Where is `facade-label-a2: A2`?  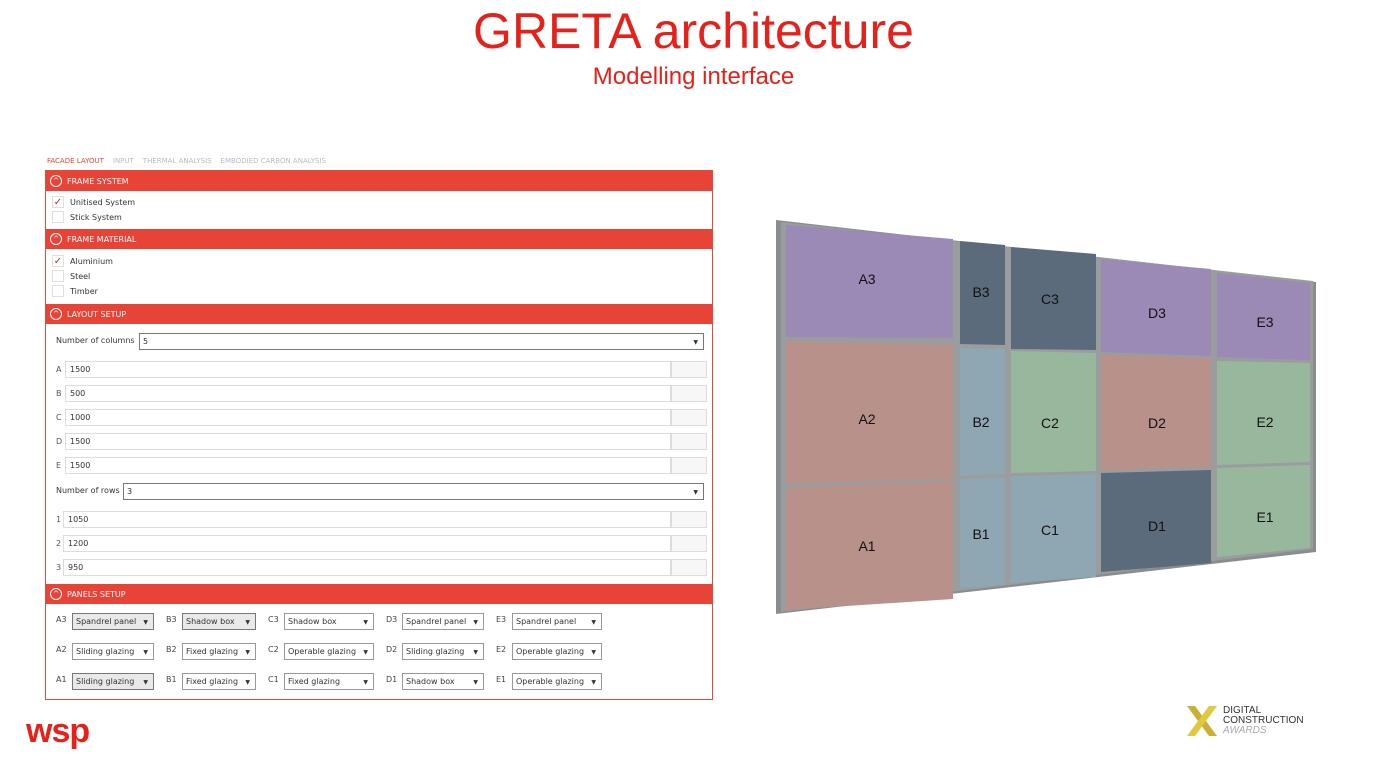 facade-label-a2: A2 is located at coordinates (866, 419).